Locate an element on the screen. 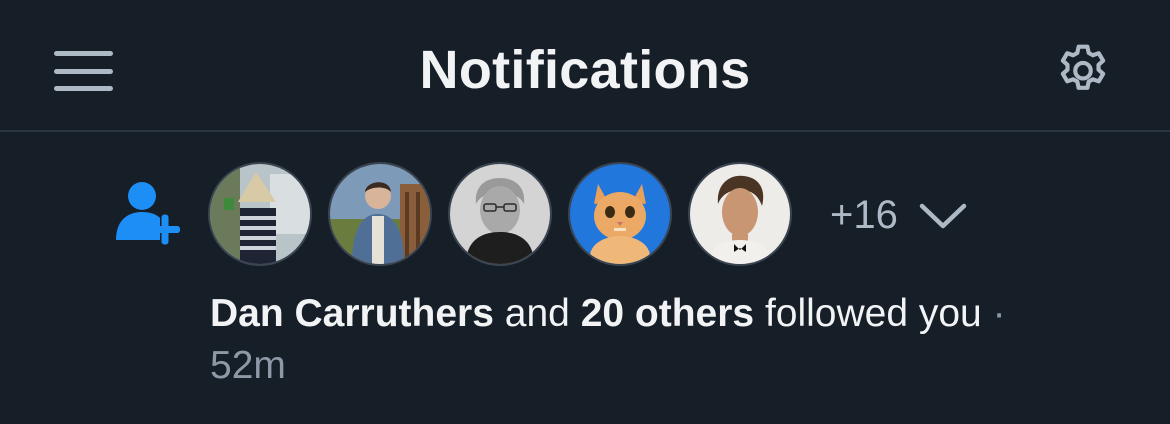 Image resolution: width=1170 pixels, height=424 pixels. connector-text: and is located at coordinates (537, 313).